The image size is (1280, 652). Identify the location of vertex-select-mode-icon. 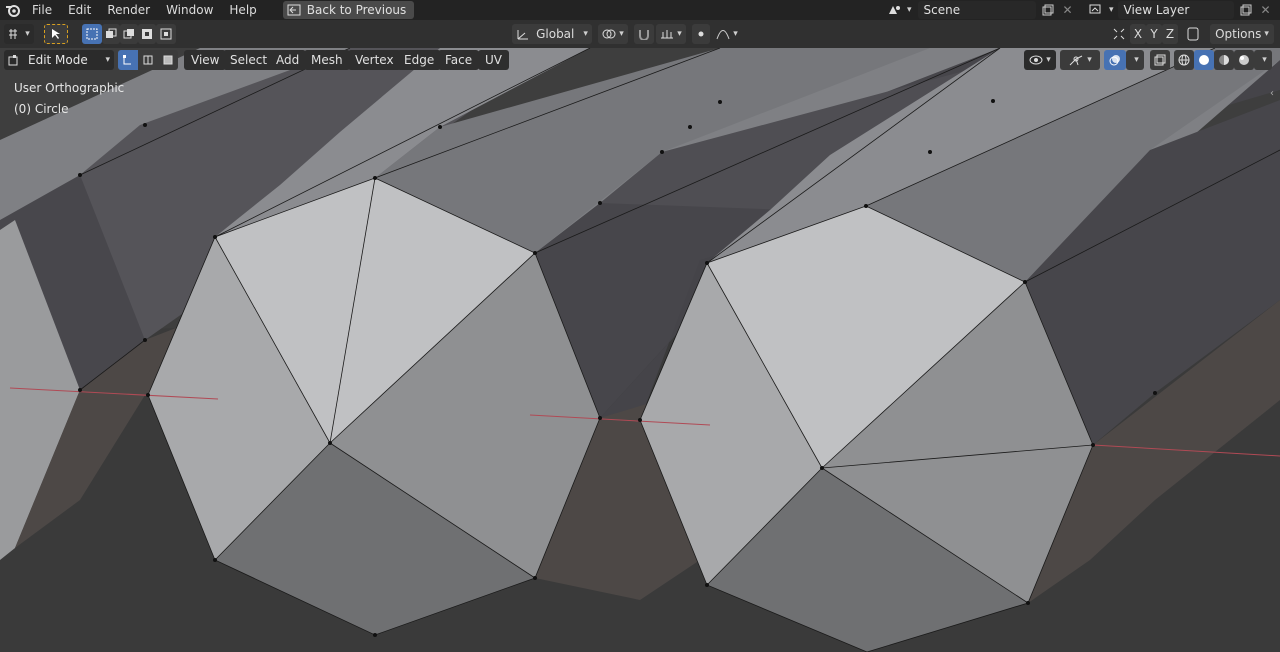
(128, 60).